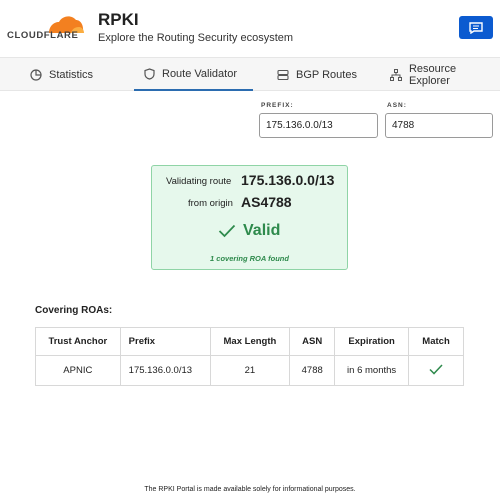 This screenshot has height=497, width=500. I want to click on validated-route: 175.136.0.0/13, so click(288, 180).